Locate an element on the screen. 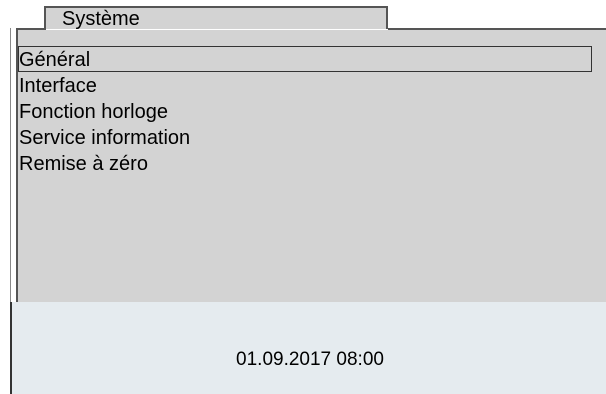 This screenshot has width=606, height=394. menu-item-clock-function: Fonction horloge is located at coordinates (305, 111).